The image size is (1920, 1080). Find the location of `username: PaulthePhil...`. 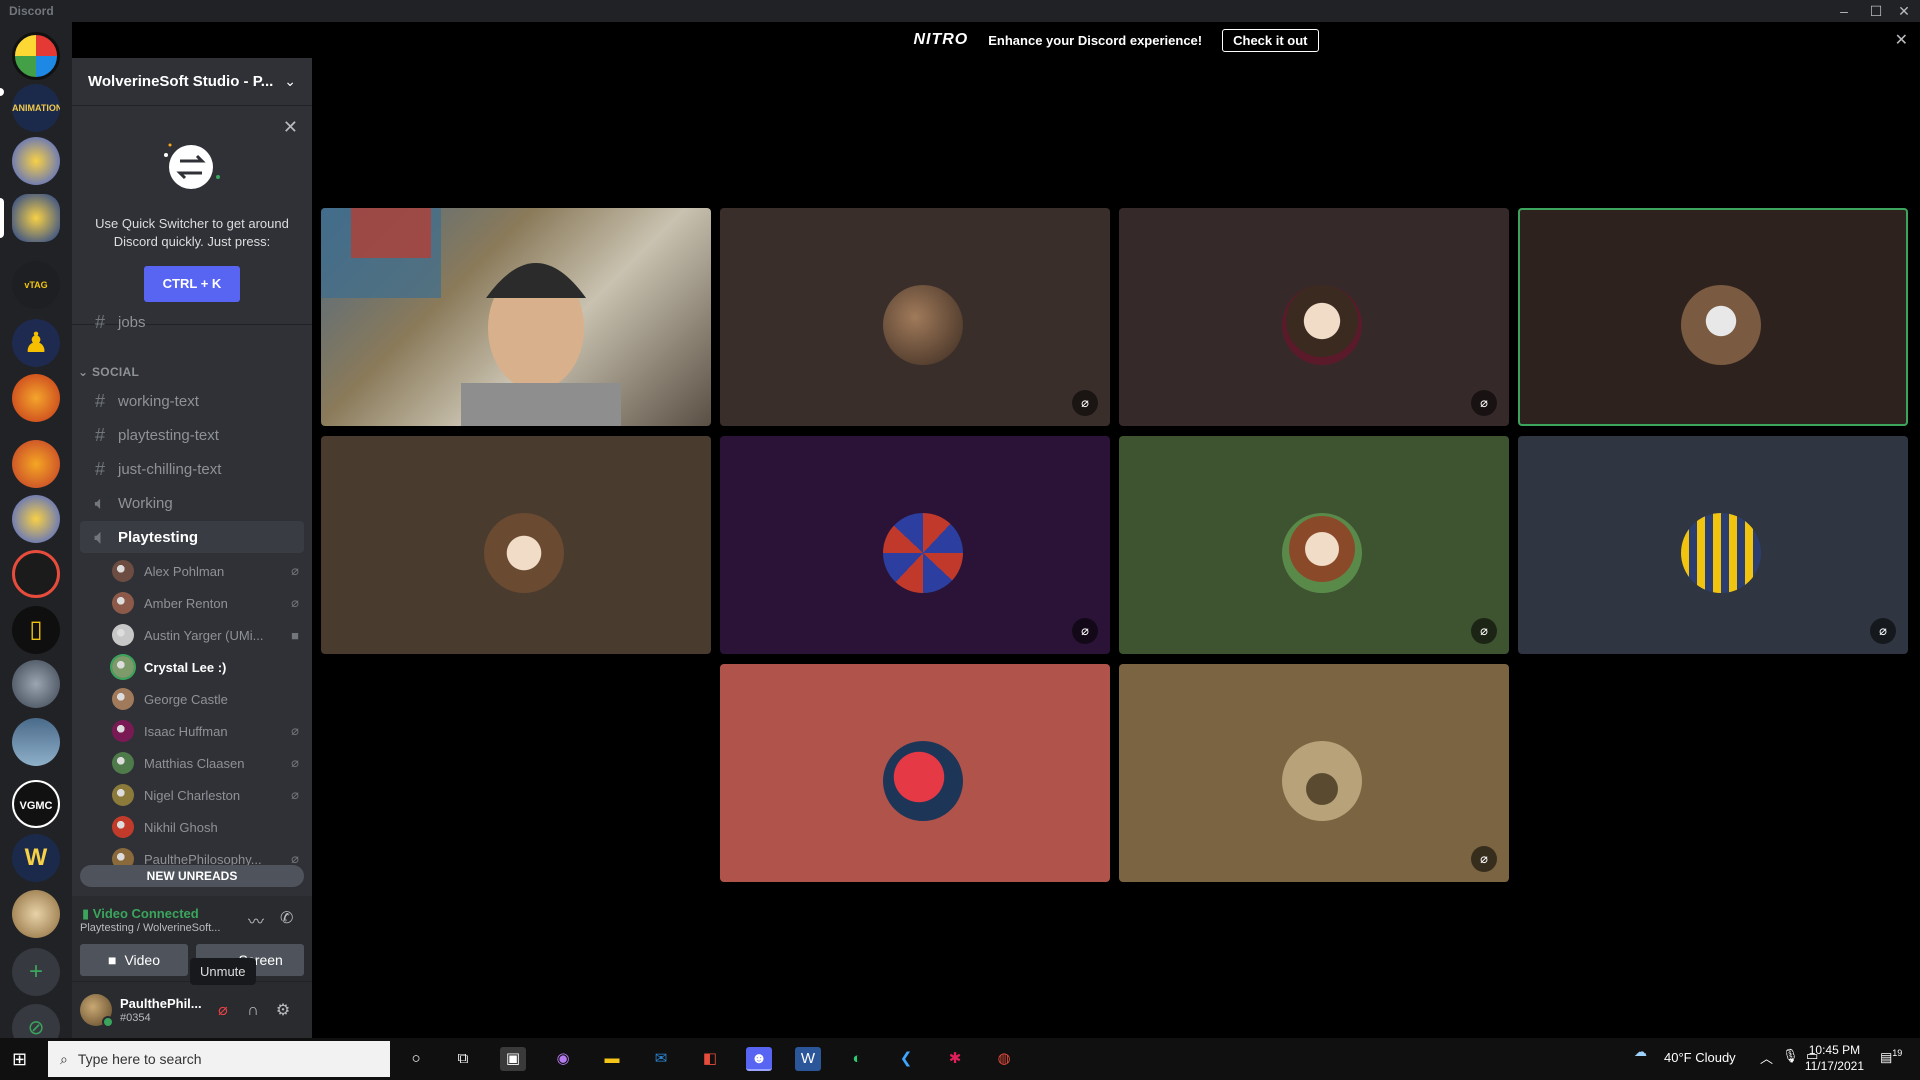

username: PaulthePhil... is located at coordinates (161, 1003).